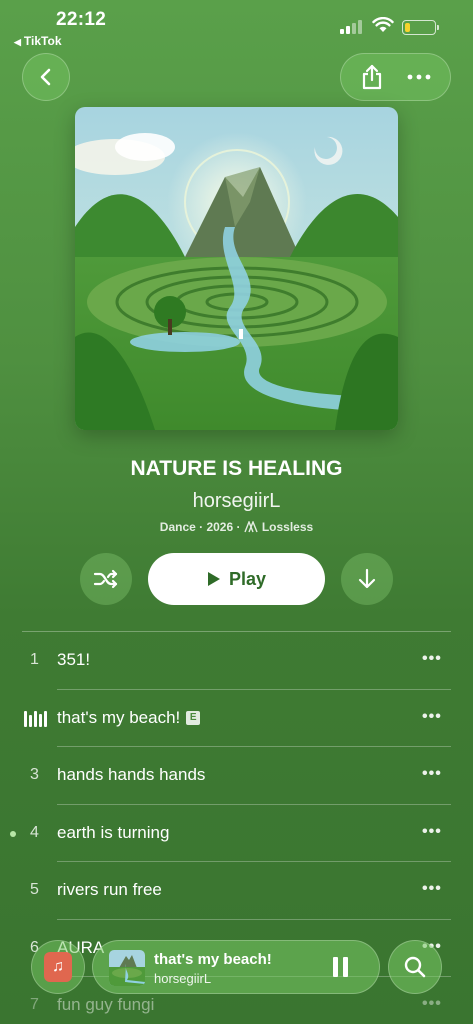  I want to click on share-icon, so click(372, 77).